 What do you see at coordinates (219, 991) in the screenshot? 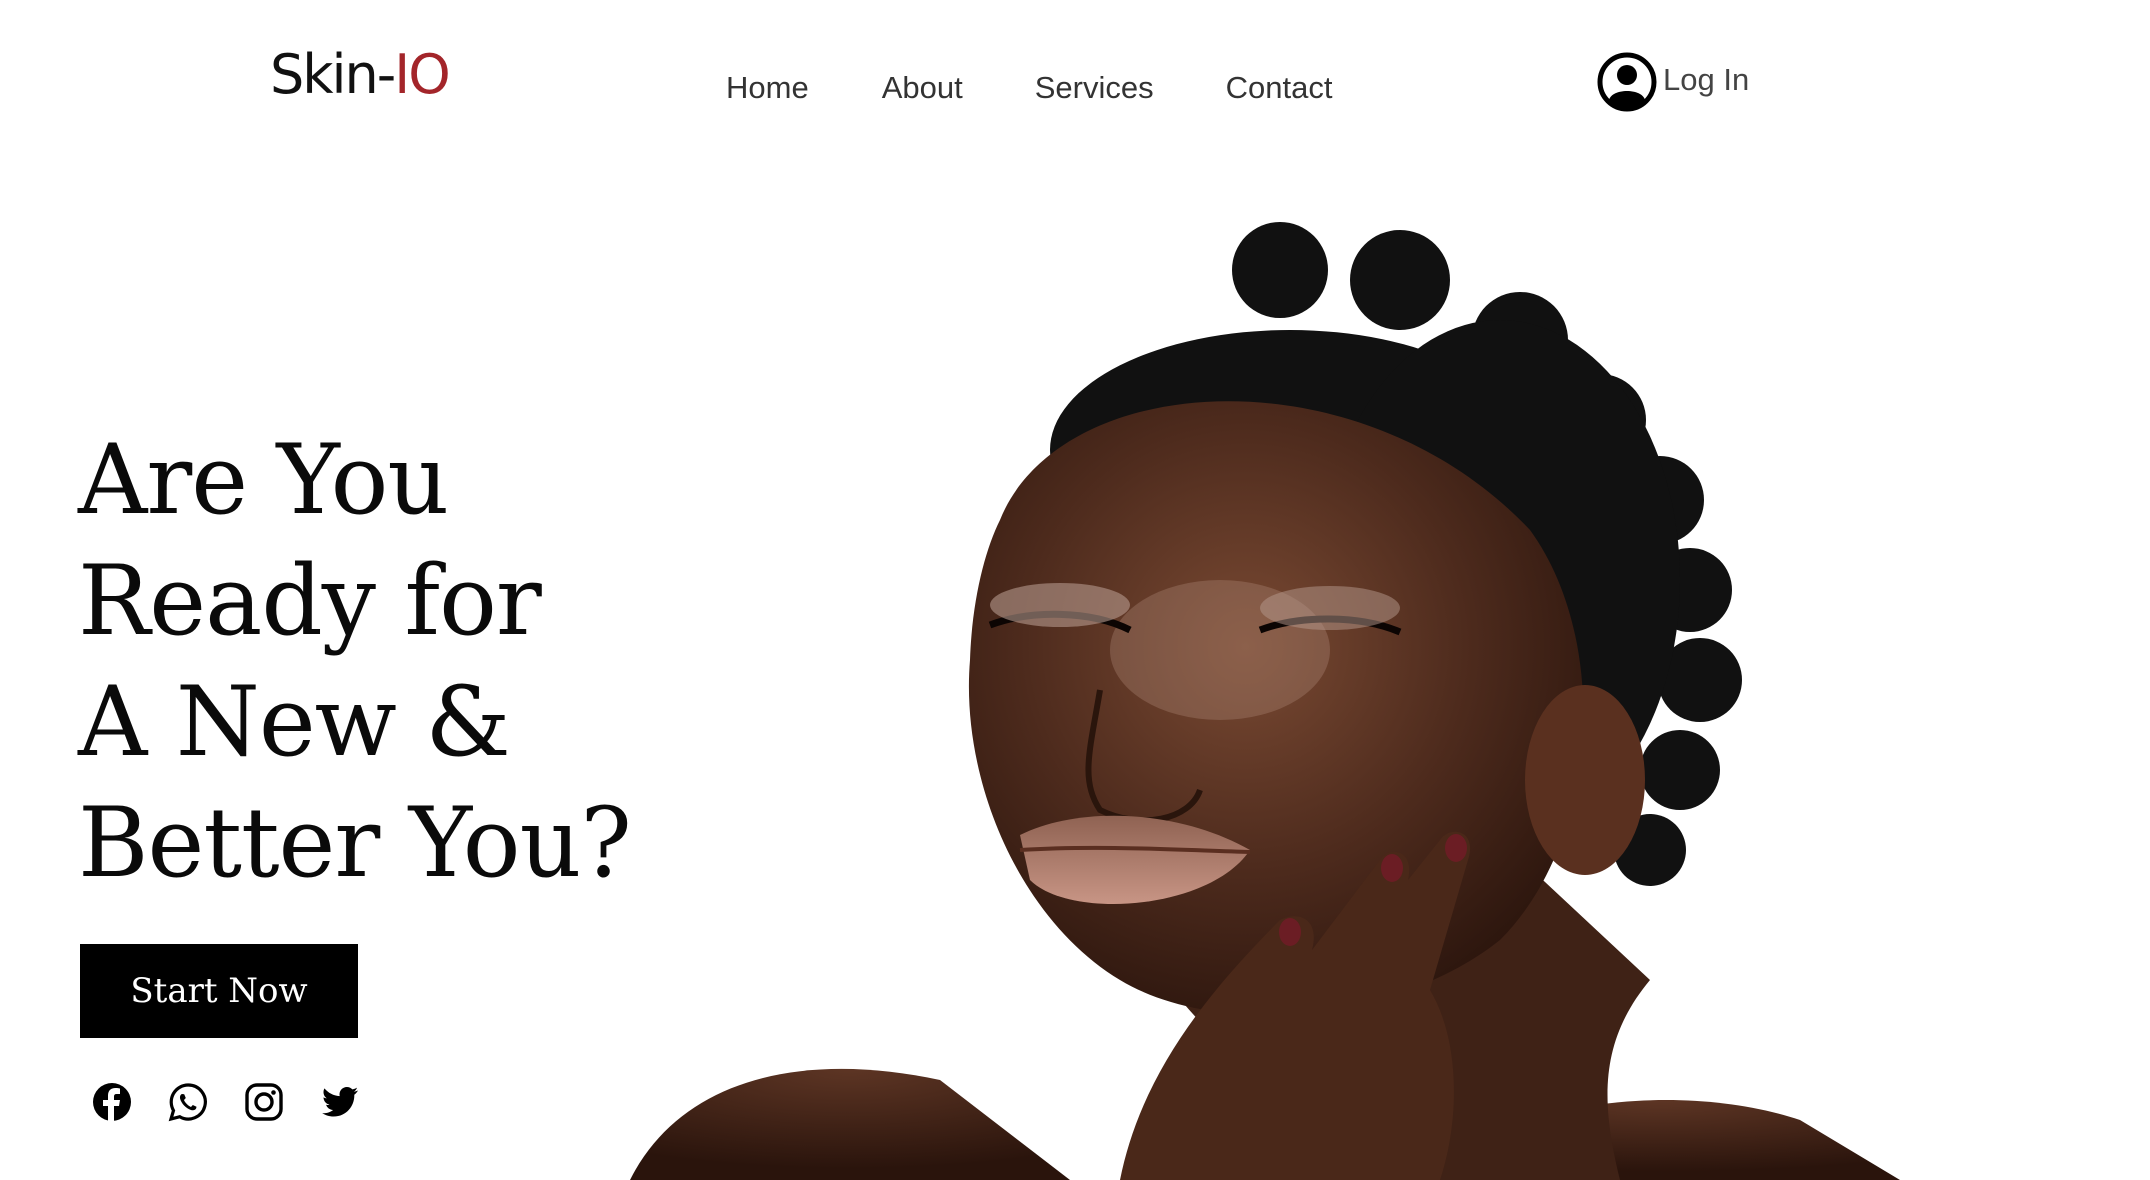
I see `start-now-button: Start Now` at bounding box center [219, 991].